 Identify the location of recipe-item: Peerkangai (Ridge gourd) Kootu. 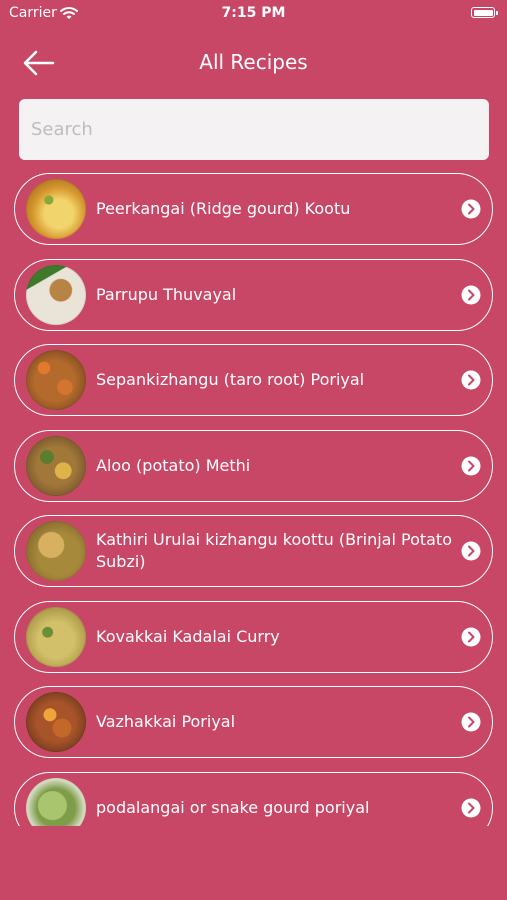
(253, 209).